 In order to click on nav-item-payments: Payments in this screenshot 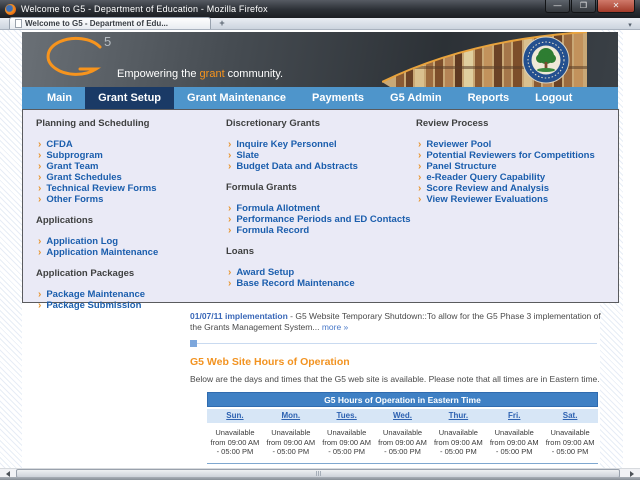, I will do `click(338, 98)`.